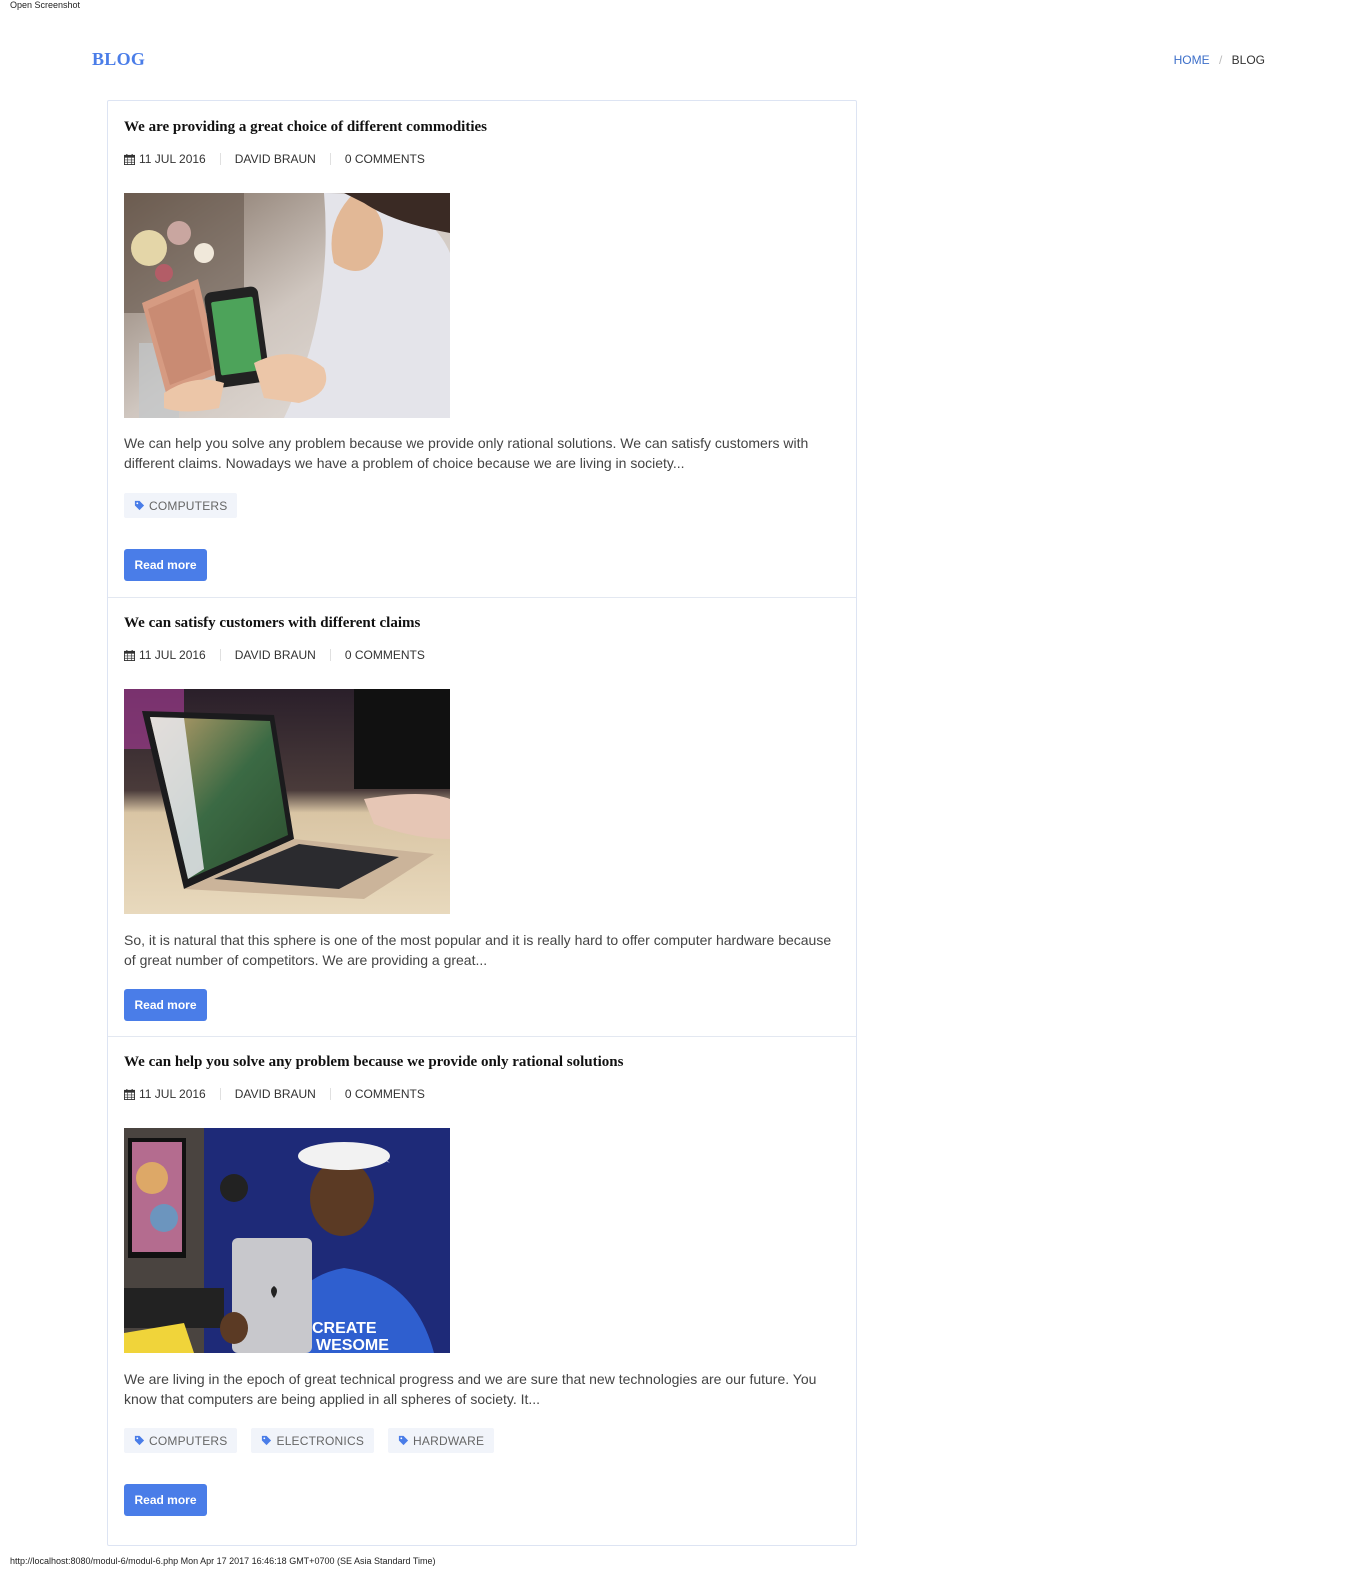 Image resolution: width=1349 pixels, height=1579 pixels. Describe the element at coordinates (344, 1328) in the screenshot. I see `svg-text: CREATE` at that location.